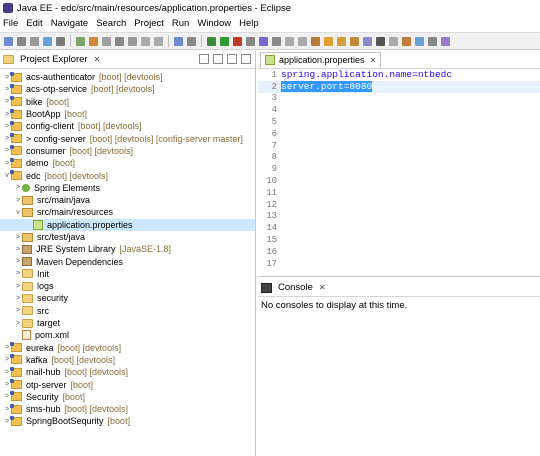 Image resolution: width=540 pixels, height=456 pixels. What do you see at coordinates (127, 274) in the screenshot?
I see `tree-item: > Init` at bounding box center [127, 274].